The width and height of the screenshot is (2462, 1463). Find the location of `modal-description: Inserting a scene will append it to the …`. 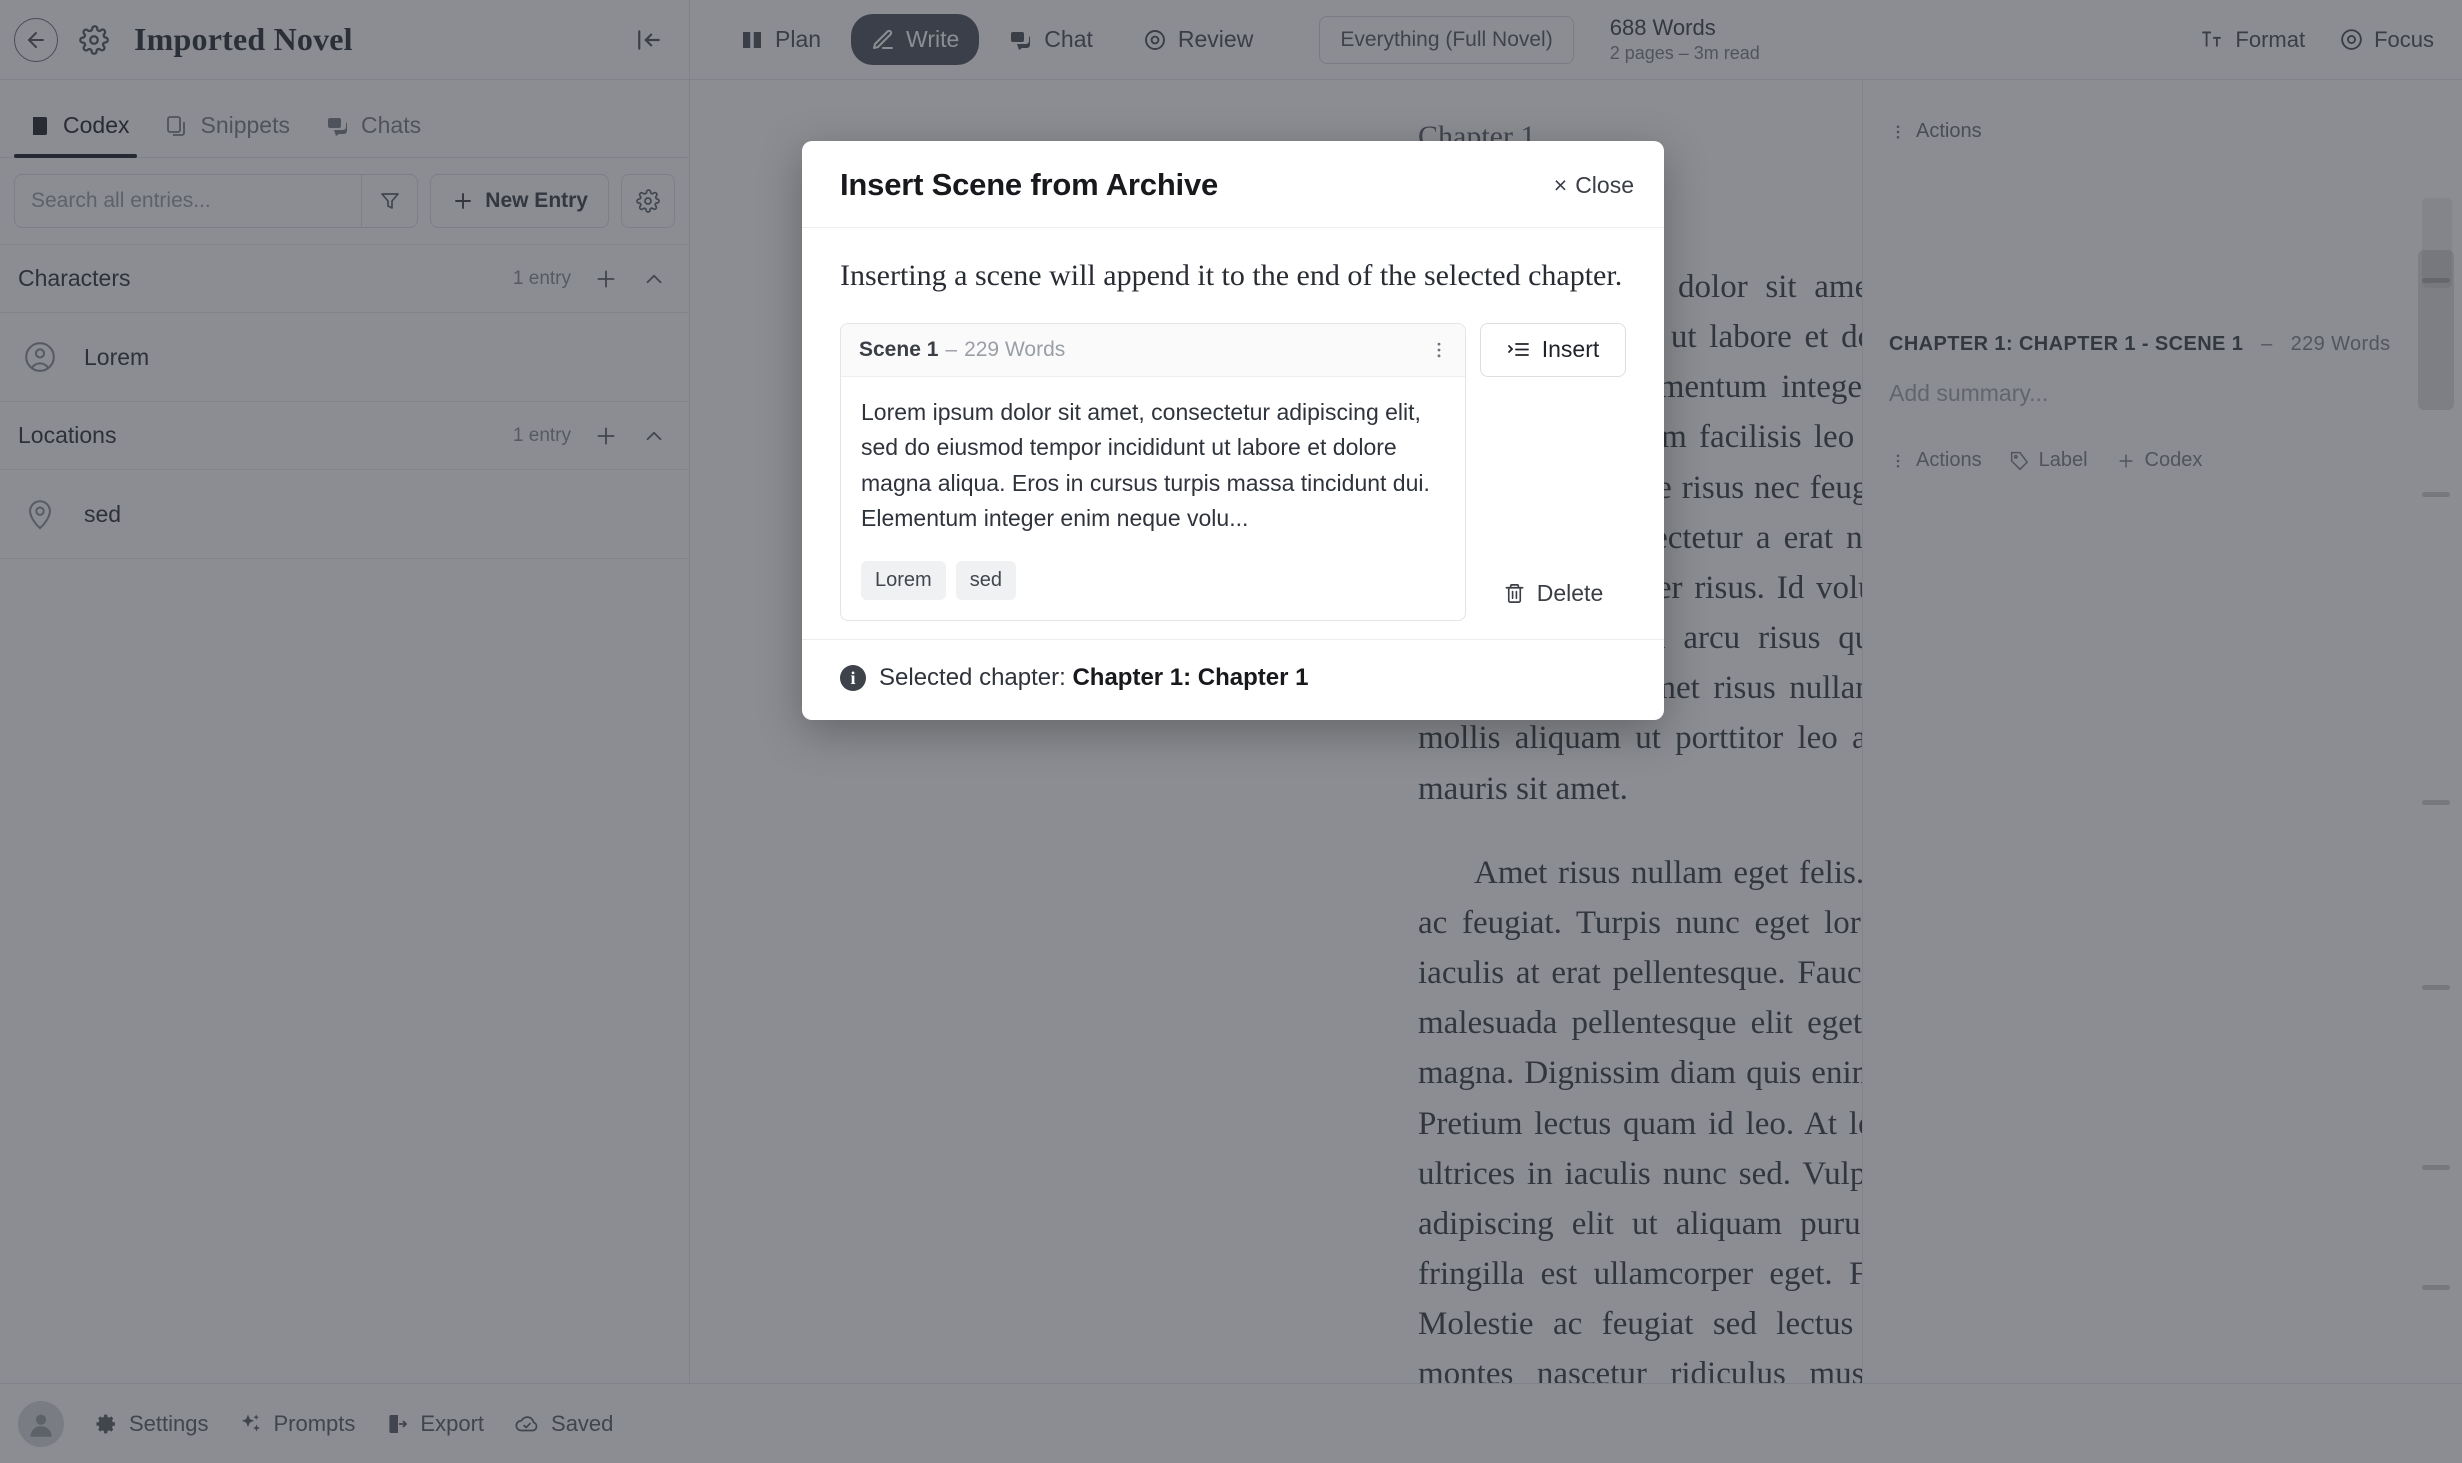

modal-description: Inserting a scene will append it to the … is located at coordinates (1231, 275).